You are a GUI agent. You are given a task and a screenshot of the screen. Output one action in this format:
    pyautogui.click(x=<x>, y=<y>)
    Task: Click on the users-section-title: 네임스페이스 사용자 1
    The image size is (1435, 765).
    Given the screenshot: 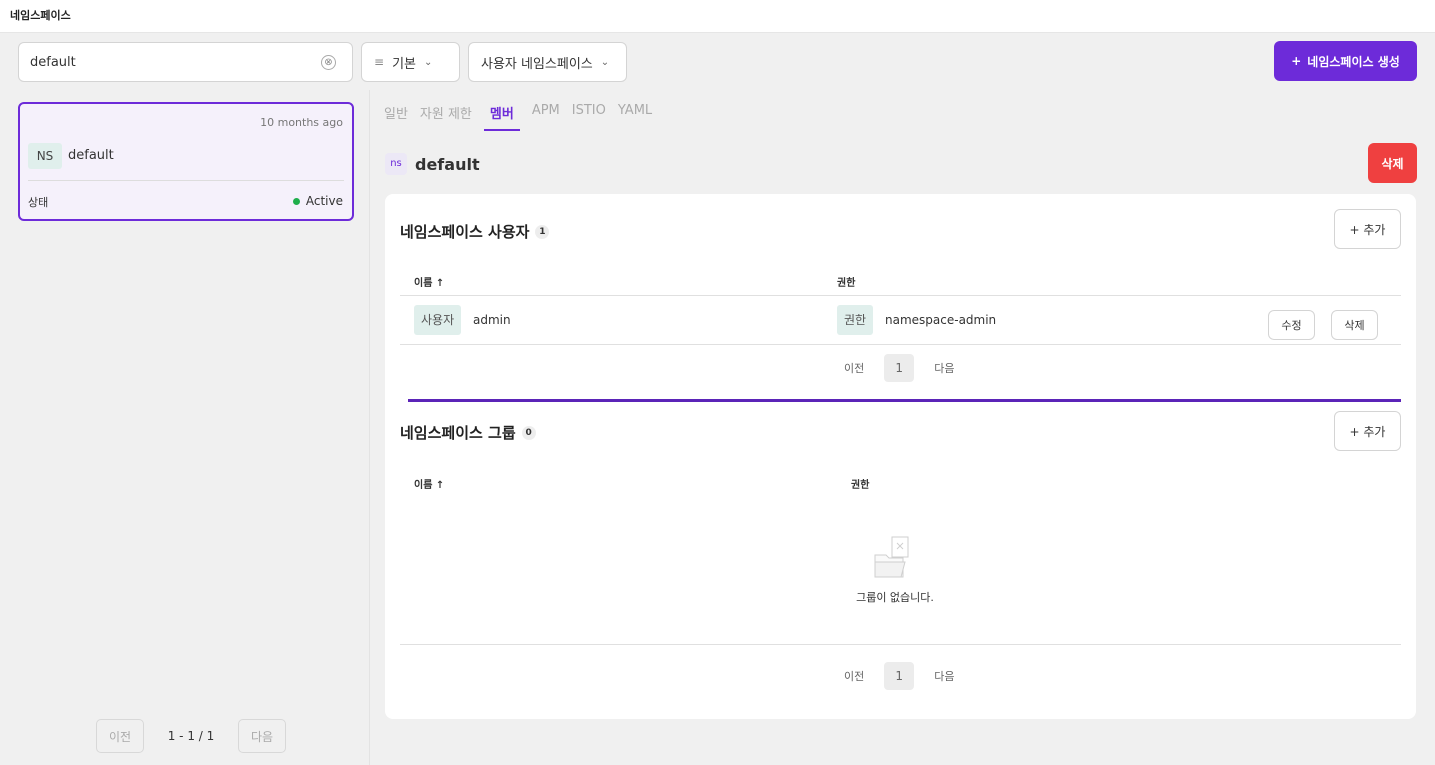 What is the action you would take?
    pyautogui.click(x=475, y=231)
    